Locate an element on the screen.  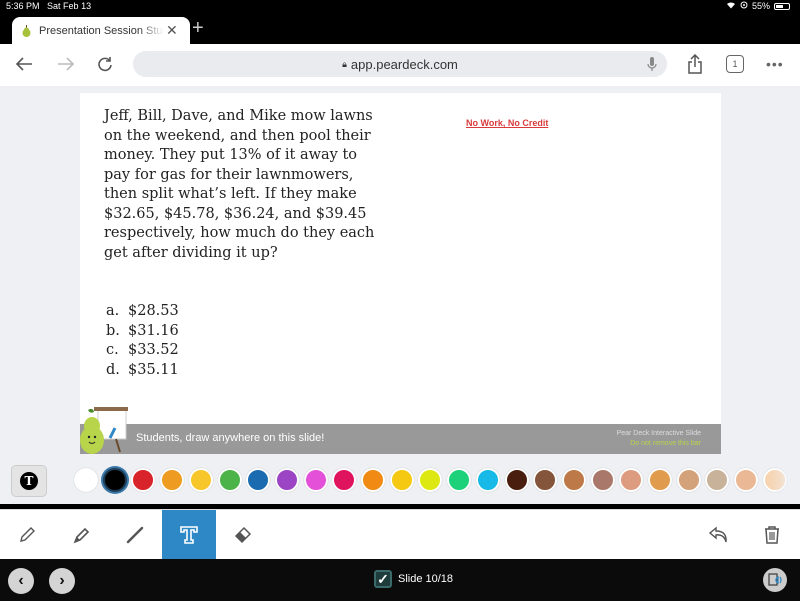
ios-status-bar: 5:36 PM Sat Feb 13 55% is located at coordinates (400, 7).